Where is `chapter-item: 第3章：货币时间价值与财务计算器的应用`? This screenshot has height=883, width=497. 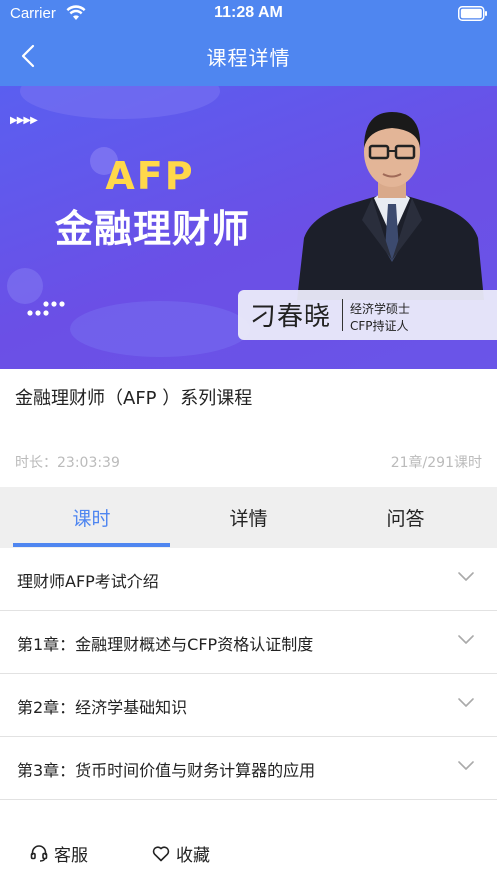
chapter-item: 第3章：货币时间价值与财务计算器的应用 is located at coordinates (248, 768).